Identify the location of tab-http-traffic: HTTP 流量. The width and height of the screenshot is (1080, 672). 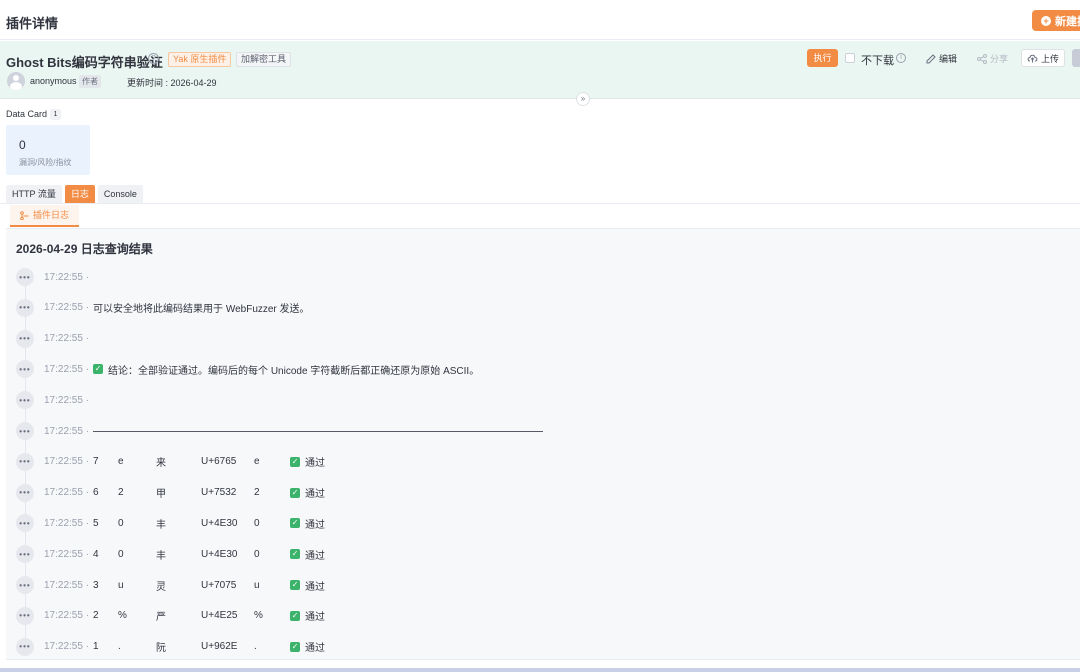
(34, 194).